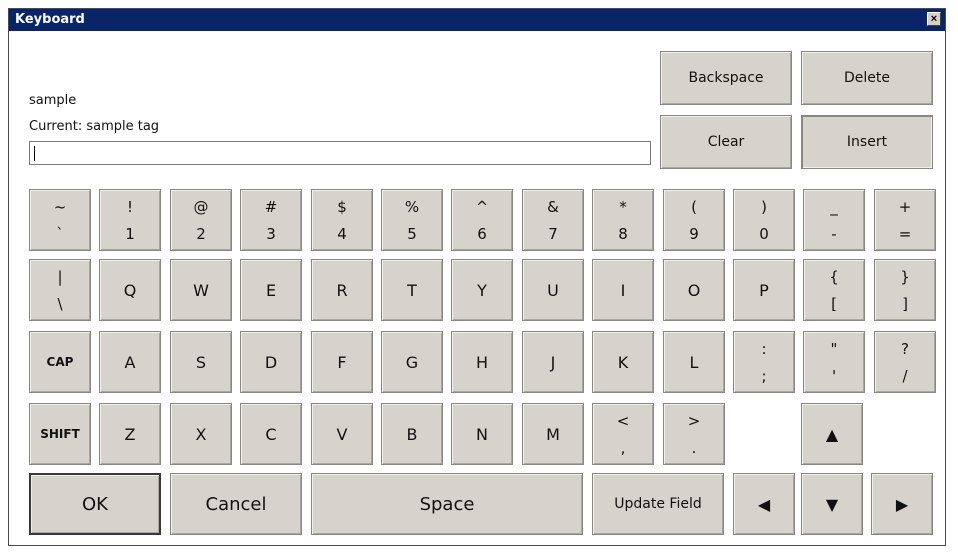  Describe the element at coordinates (271, 234) in the screenshot. I see `key-base-symbol: 3` at that location.